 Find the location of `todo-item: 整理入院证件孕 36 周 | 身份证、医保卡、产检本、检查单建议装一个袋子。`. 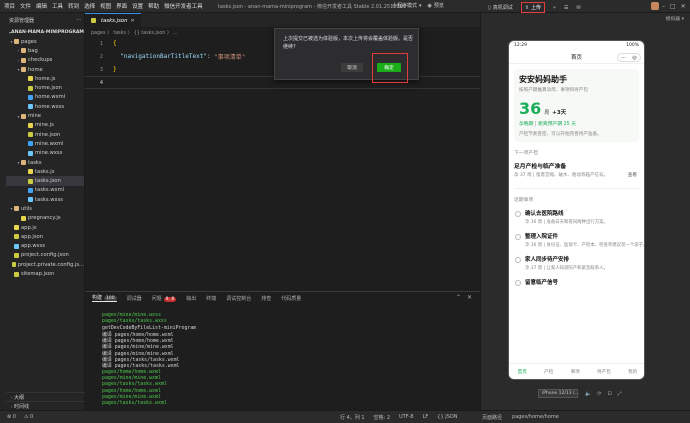

todo-item: 整理入院证件孕 36 周 | 身份证、医保卡、产检本、检查单建议装一个袋子。 is located at coordinates (579, 241).